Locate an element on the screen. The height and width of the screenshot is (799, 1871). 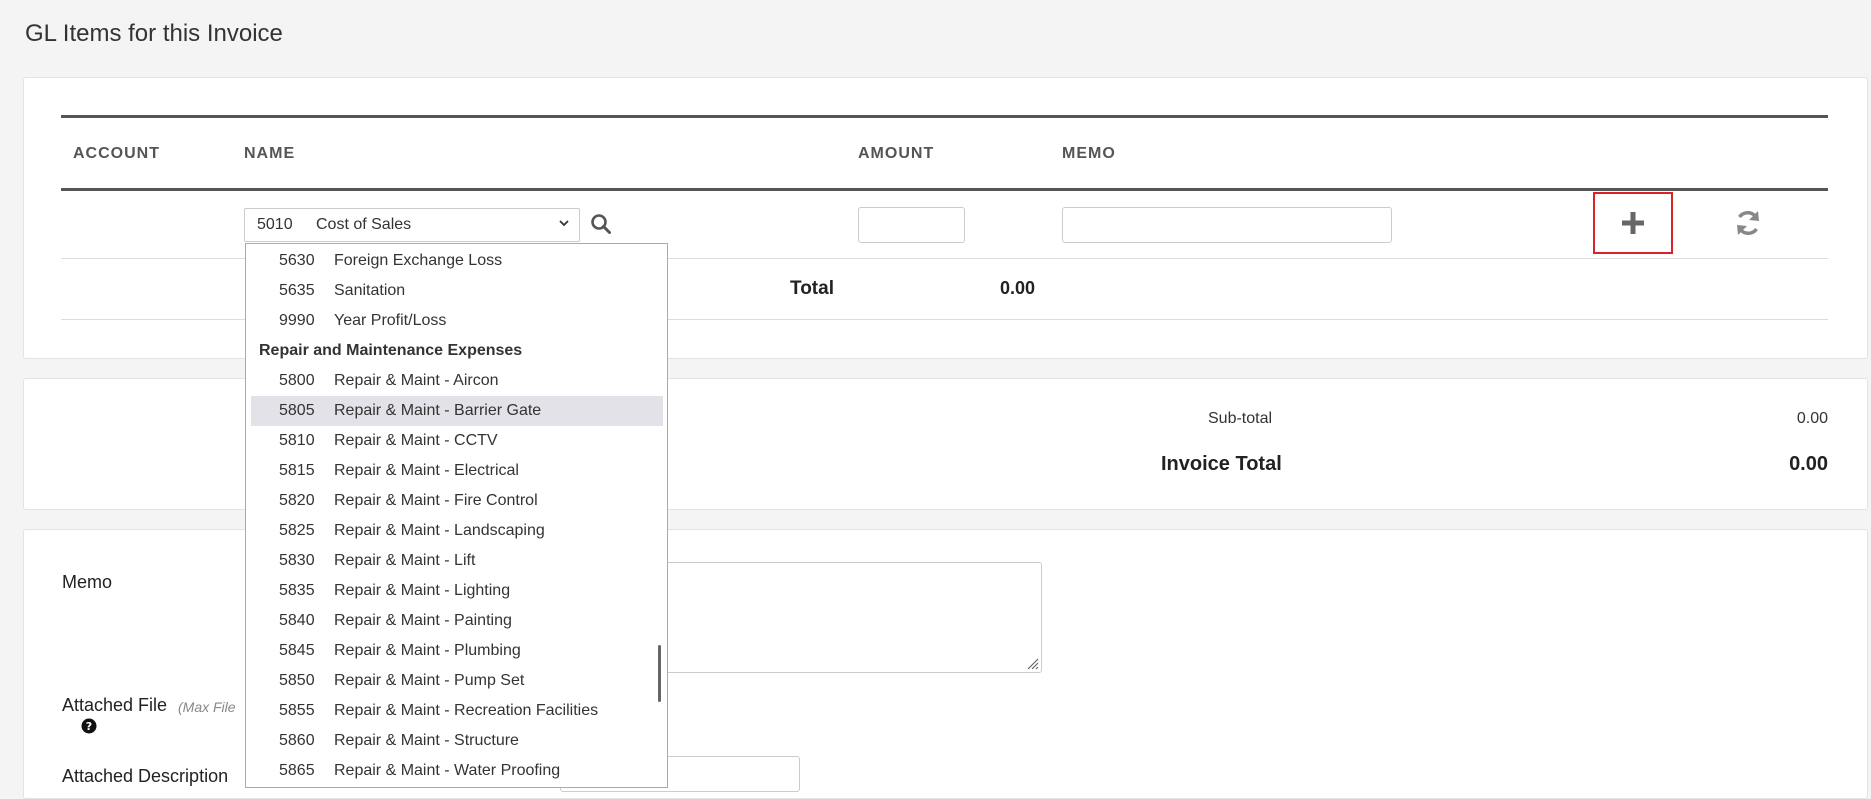
memo-label: Memo is located at coordinates (87, 582).